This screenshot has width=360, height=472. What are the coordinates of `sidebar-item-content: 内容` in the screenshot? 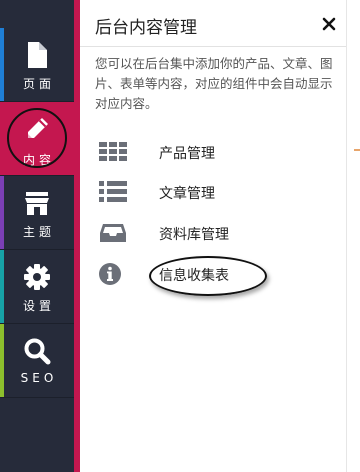 It's located at (37, 139).